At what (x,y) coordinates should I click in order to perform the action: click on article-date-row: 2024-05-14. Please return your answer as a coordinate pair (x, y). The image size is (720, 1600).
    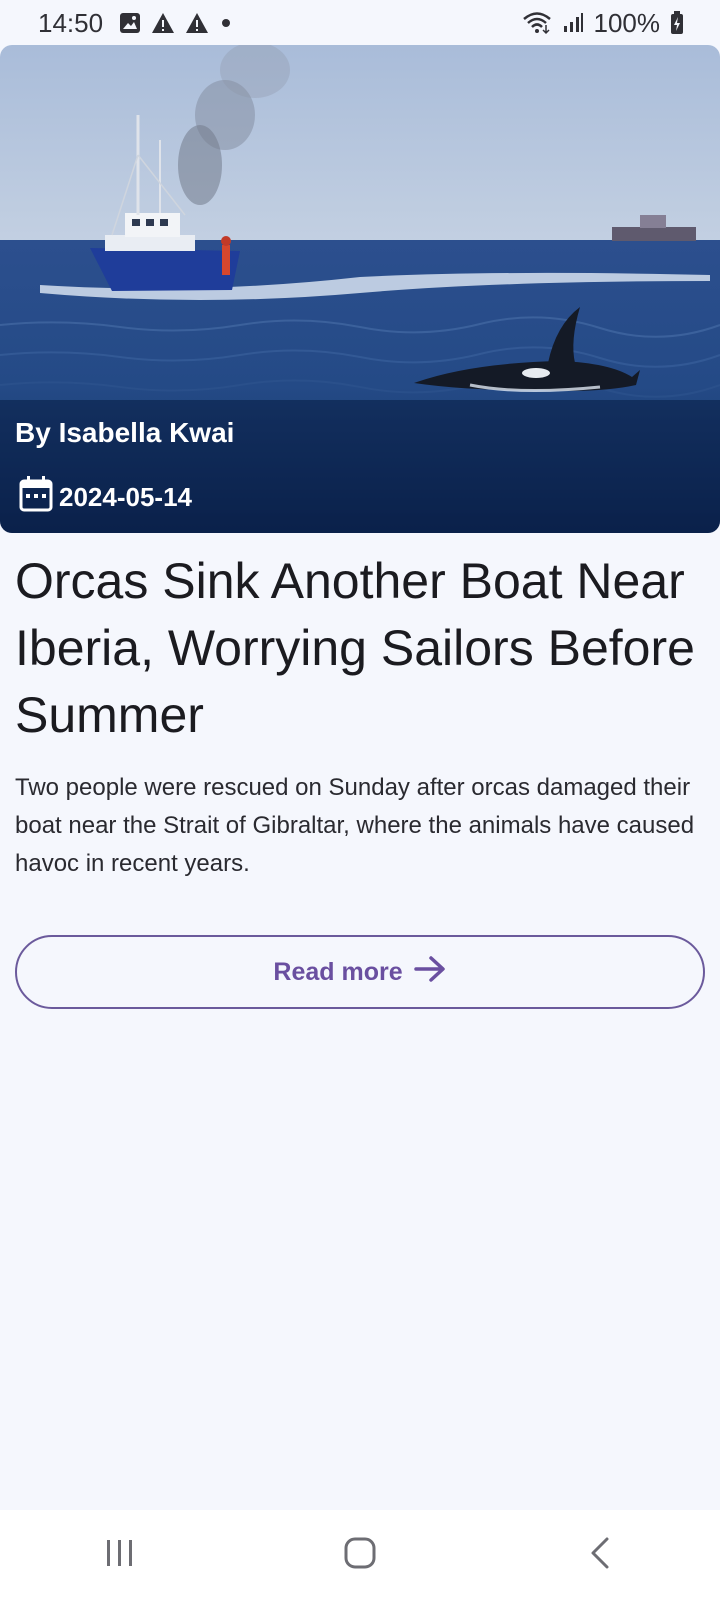
    Looking at the image, I should click on (105, 497).